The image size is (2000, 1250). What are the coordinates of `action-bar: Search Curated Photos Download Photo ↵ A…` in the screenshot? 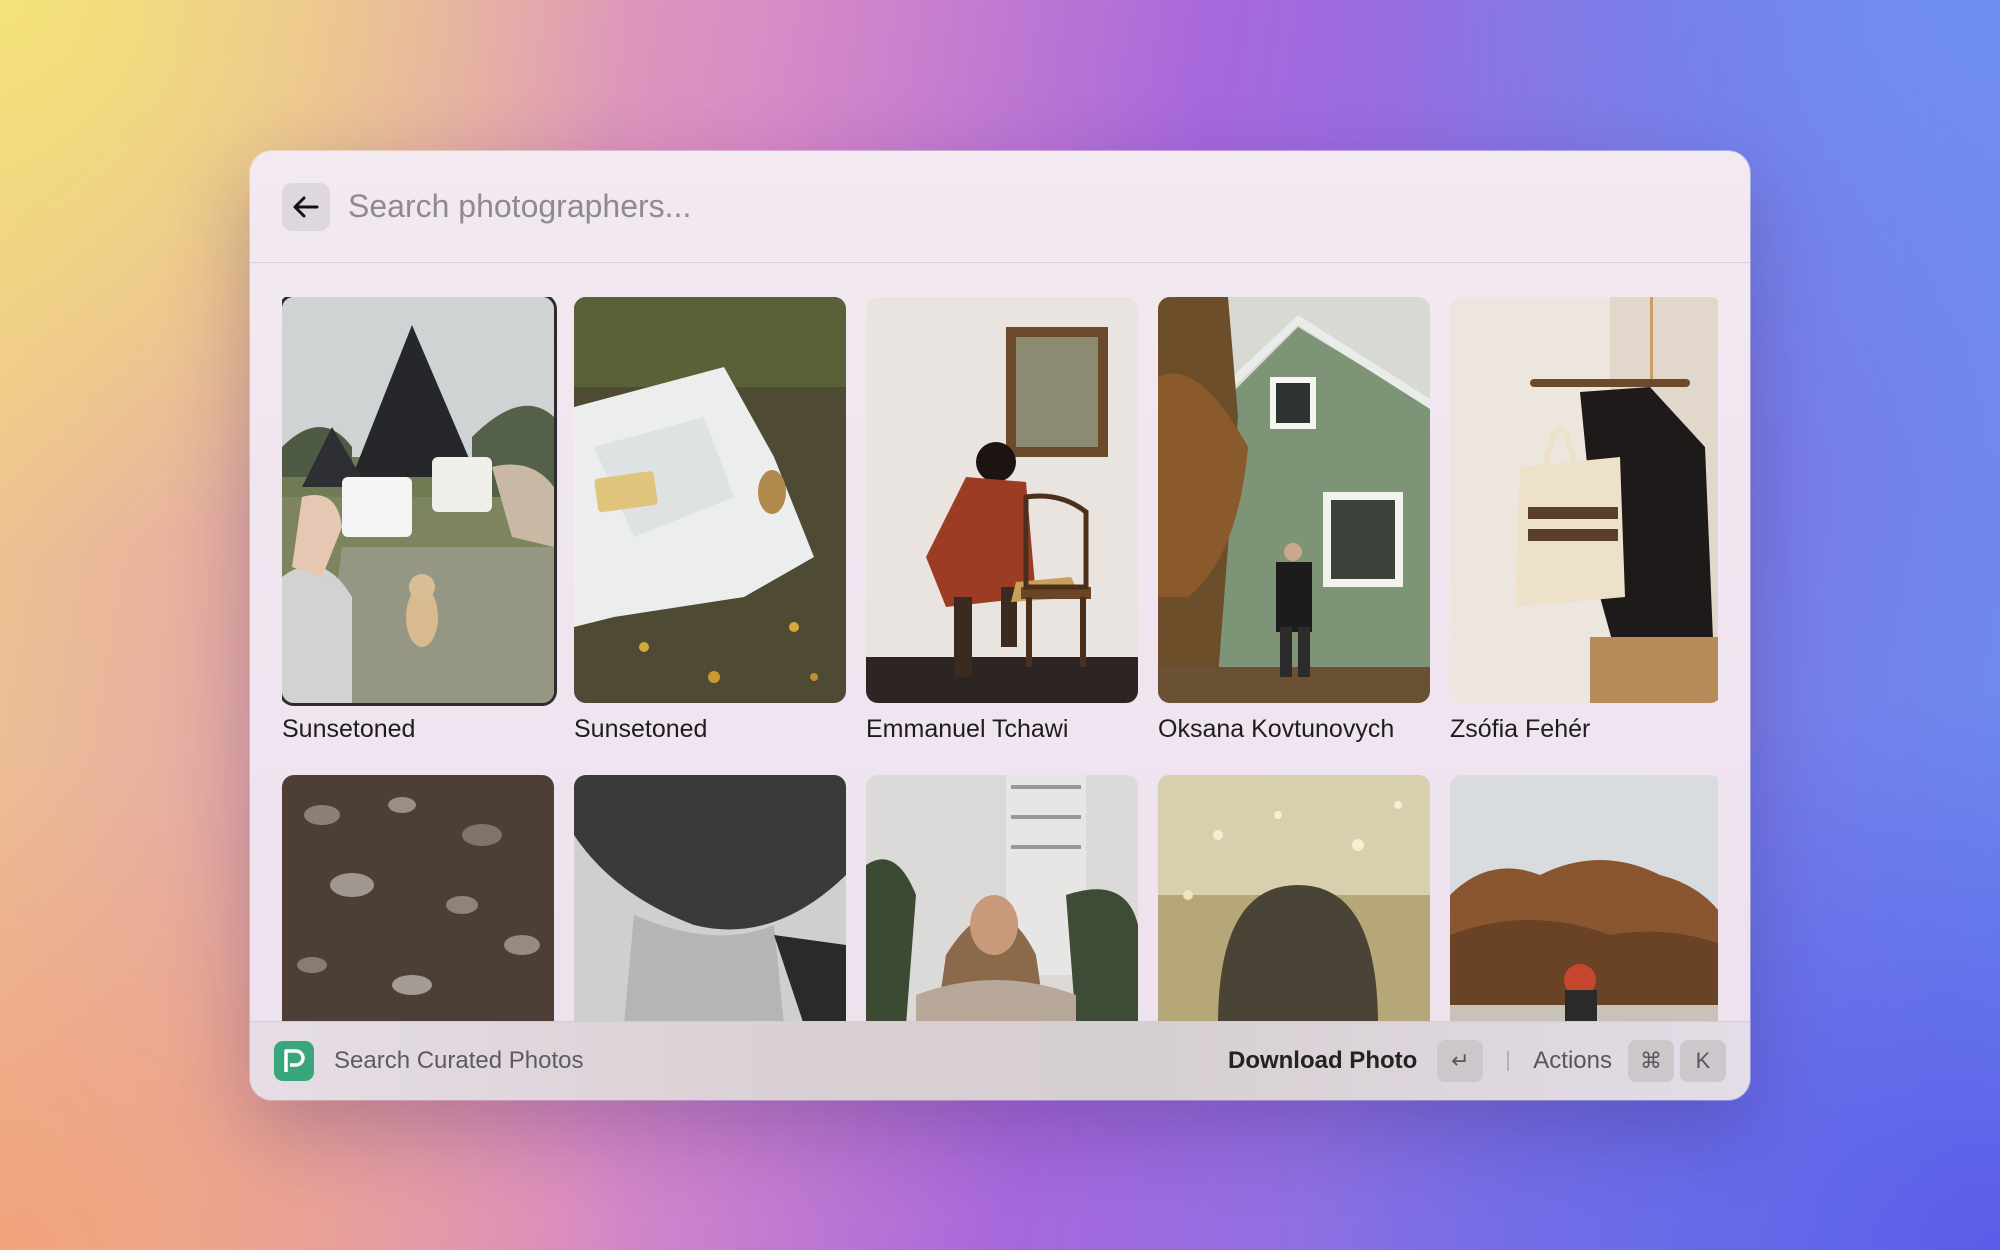 It's located at (1000, 1060).